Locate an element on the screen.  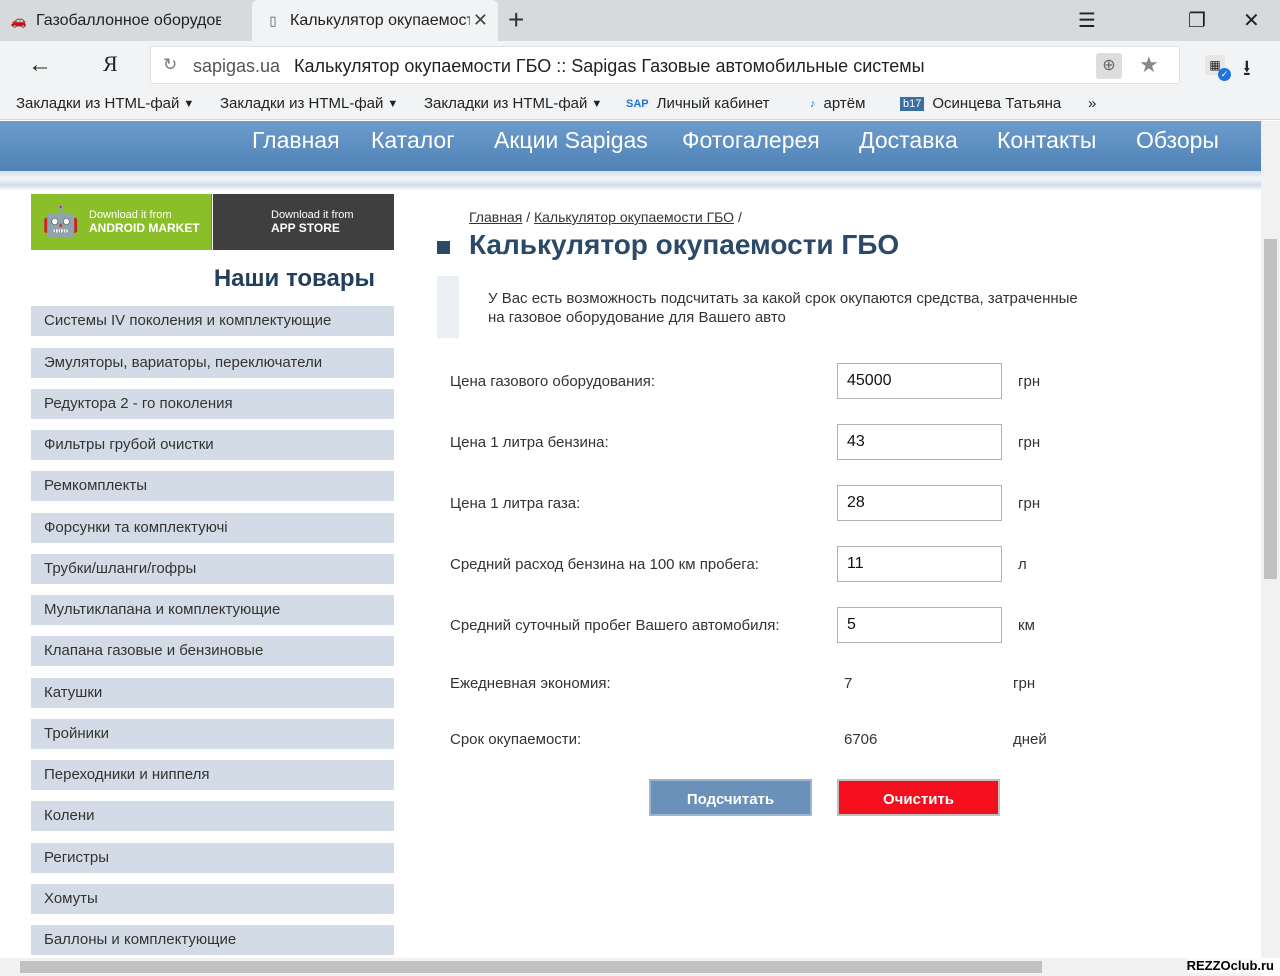
sidebar-item: Регистры is located at coordinates (212, 858).